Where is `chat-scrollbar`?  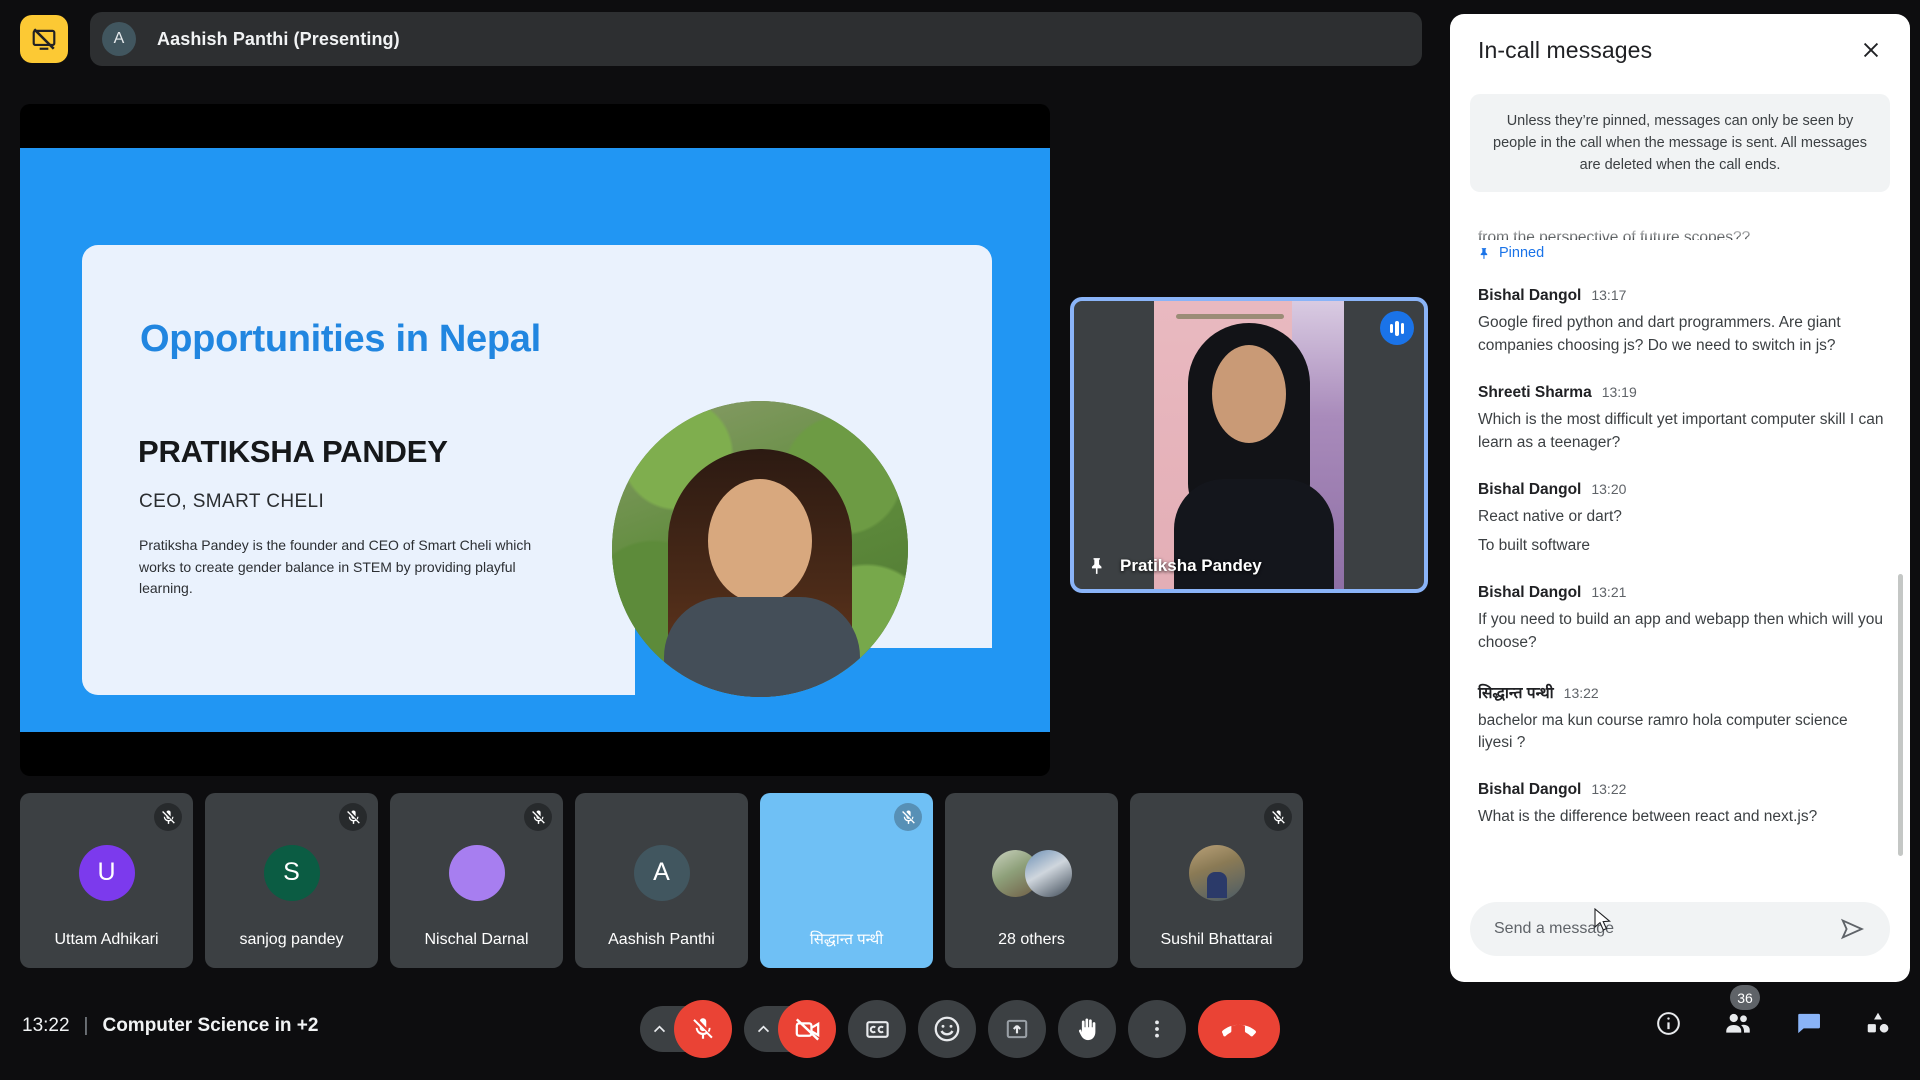
chat-scrollbar is located at coordinates (1900, 715).